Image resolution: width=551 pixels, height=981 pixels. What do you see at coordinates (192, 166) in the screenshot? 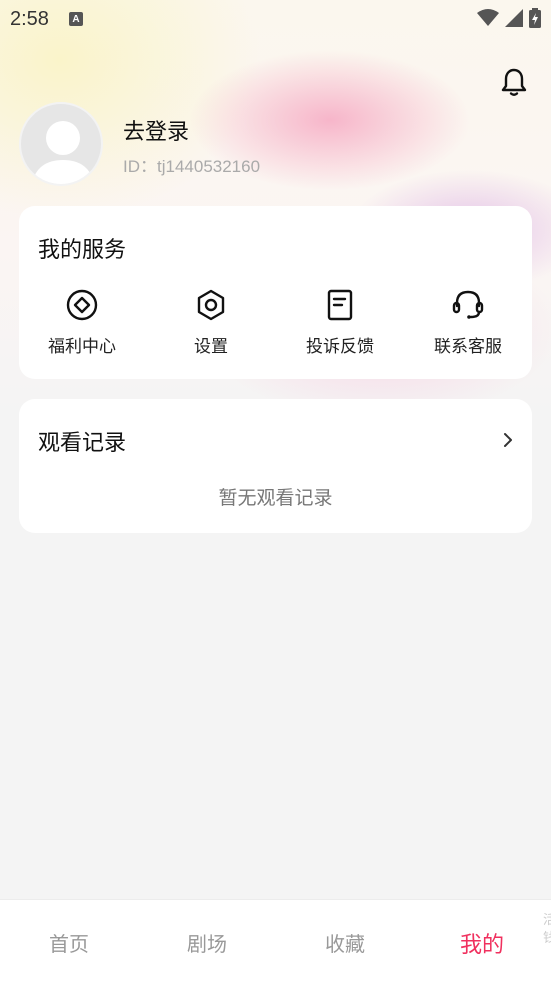
I see `user-id: ID：tj1440532160` at bounding box center [192, 166].